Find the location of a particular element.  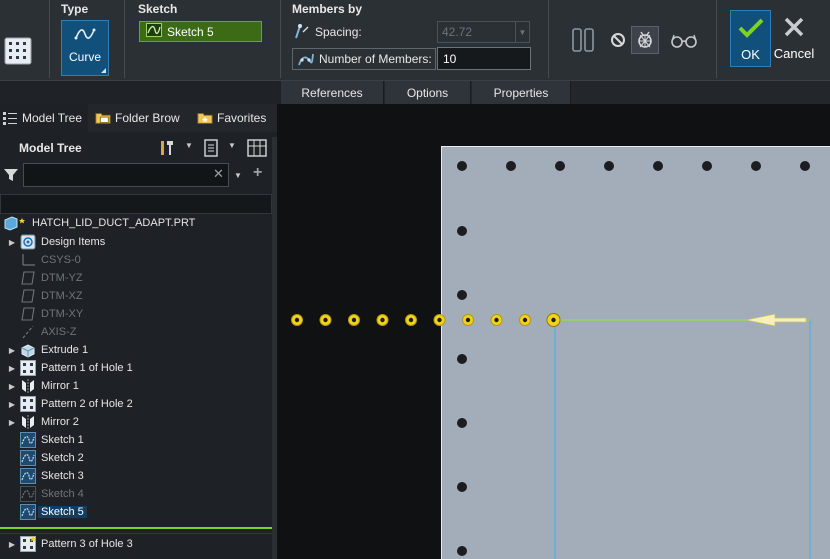

tab-favorites: Favorites is located at coordinates (237, 118).